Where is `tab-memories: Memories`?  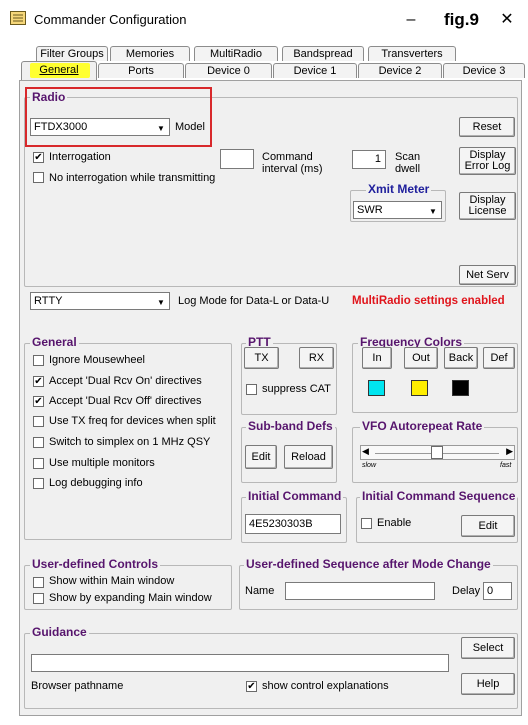 tab-memories: Memories is located at coordinates (150, 53).